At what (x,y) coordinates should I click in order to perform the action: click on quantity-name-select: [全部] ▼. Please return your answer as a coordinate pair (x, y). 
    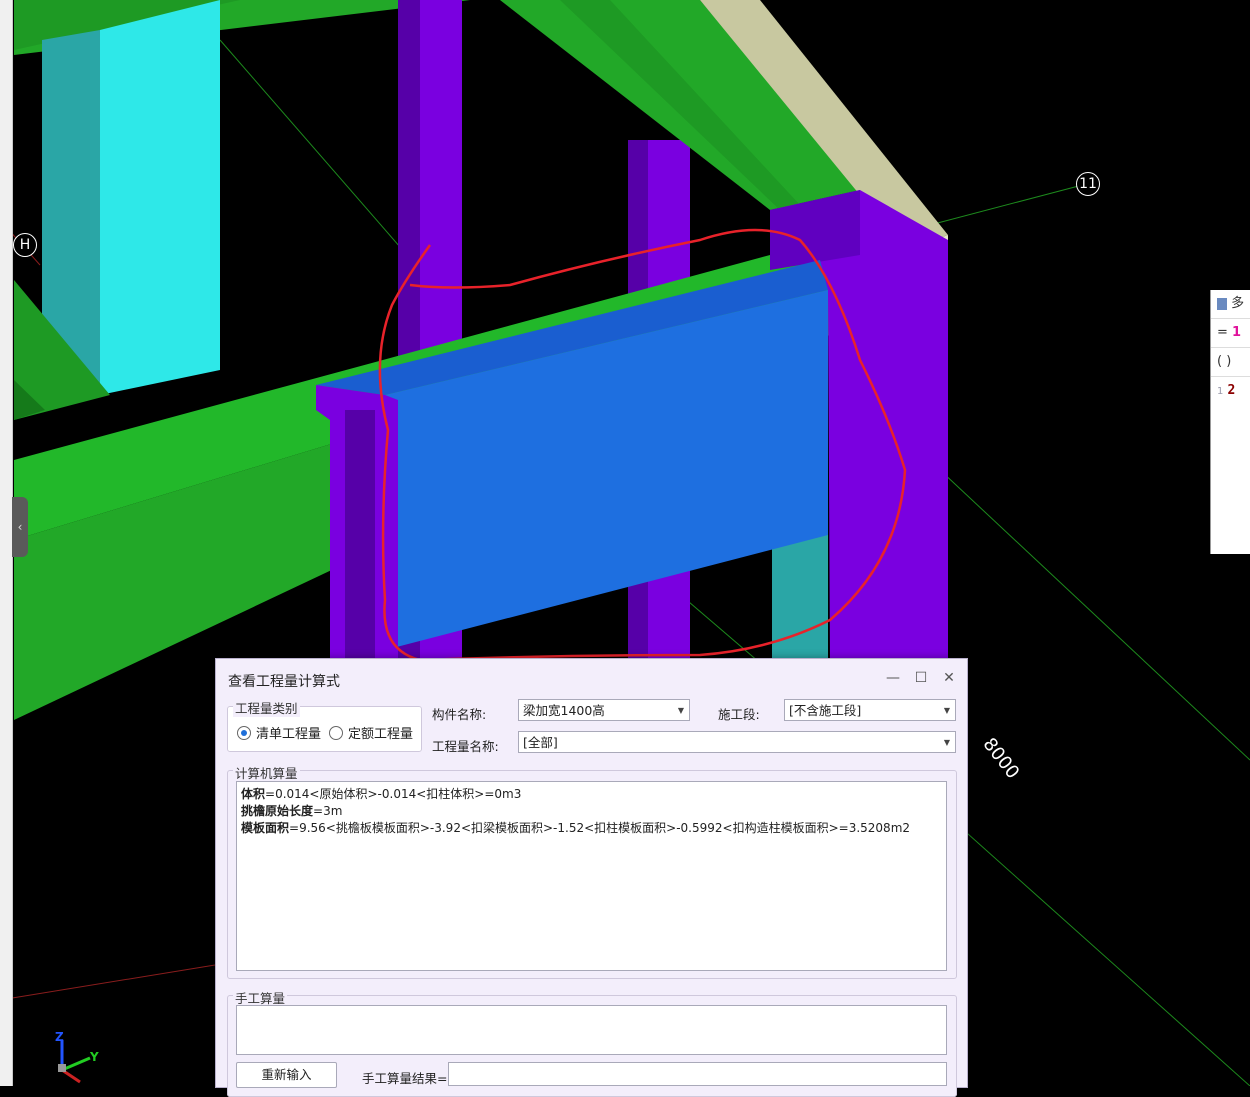
    Looking at the image, I should click on (737, 742).